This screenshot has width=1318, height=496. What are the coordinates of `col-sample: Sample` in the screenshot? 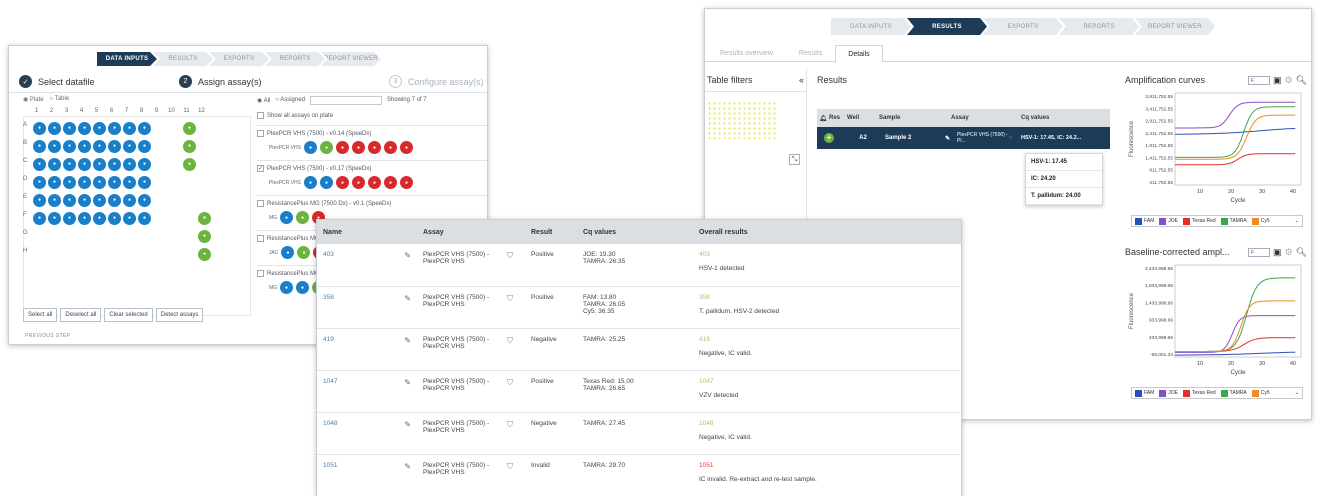 It's located at (915, 118).